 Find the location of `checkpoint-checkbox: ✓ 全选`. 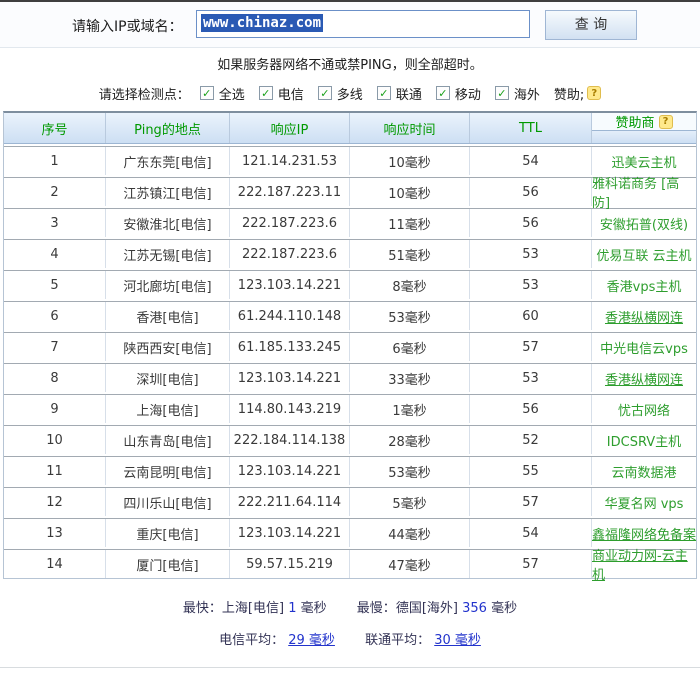

checkpoint-checkbox: ✓ 全选 is located at coordinates (222, 93).